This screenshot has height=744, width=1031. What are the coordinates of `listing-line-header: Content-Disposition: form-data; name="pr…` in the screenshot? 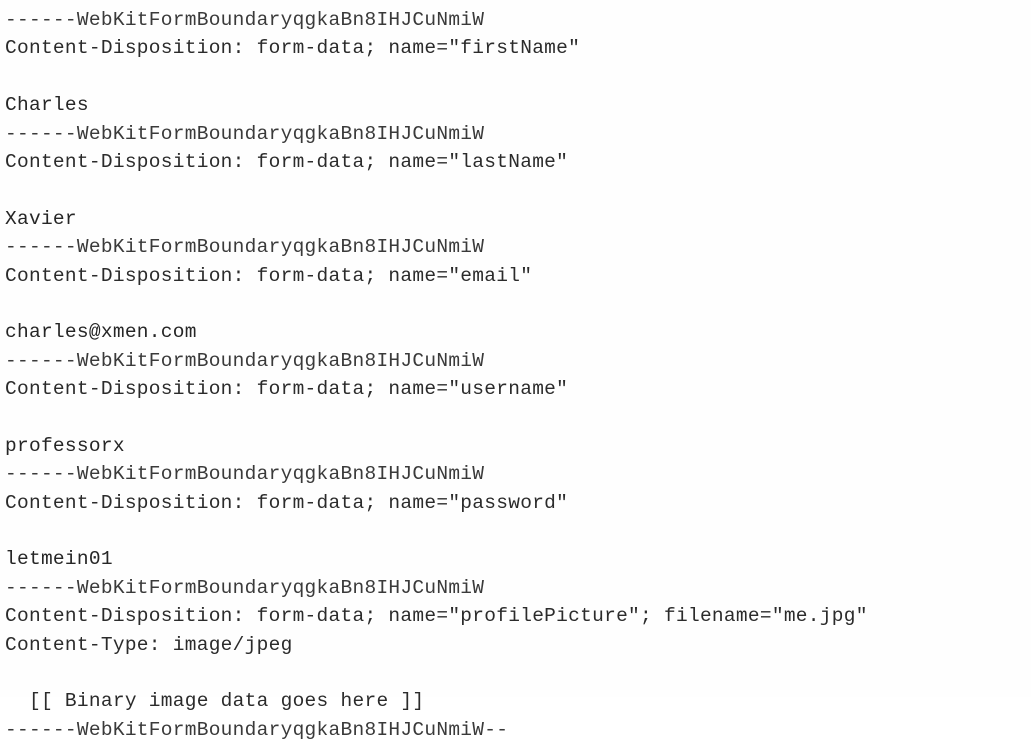 It's located at (436, 616).